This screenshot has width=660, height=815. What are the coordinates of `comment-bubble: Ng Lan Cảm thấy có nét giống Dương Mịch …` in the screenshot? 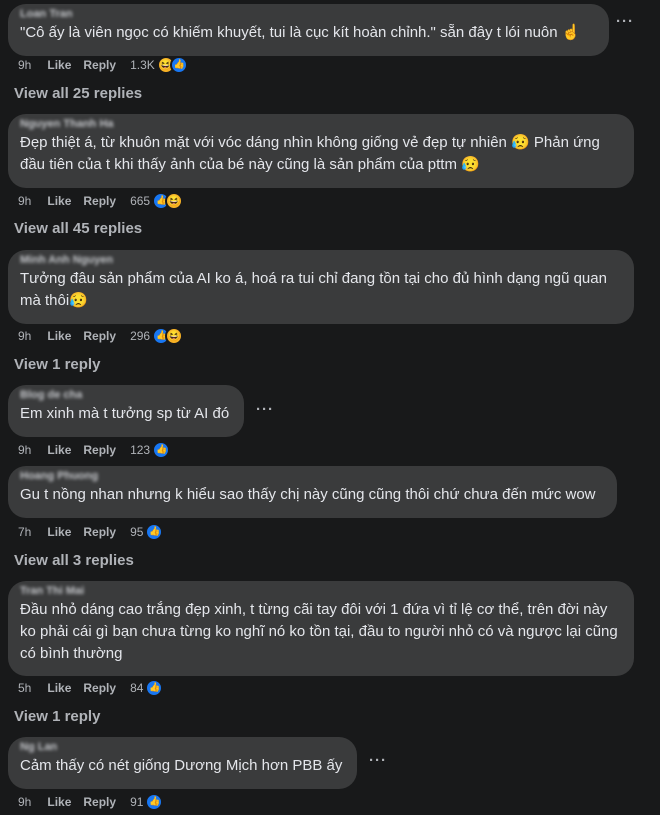 It's located at (182, 763).